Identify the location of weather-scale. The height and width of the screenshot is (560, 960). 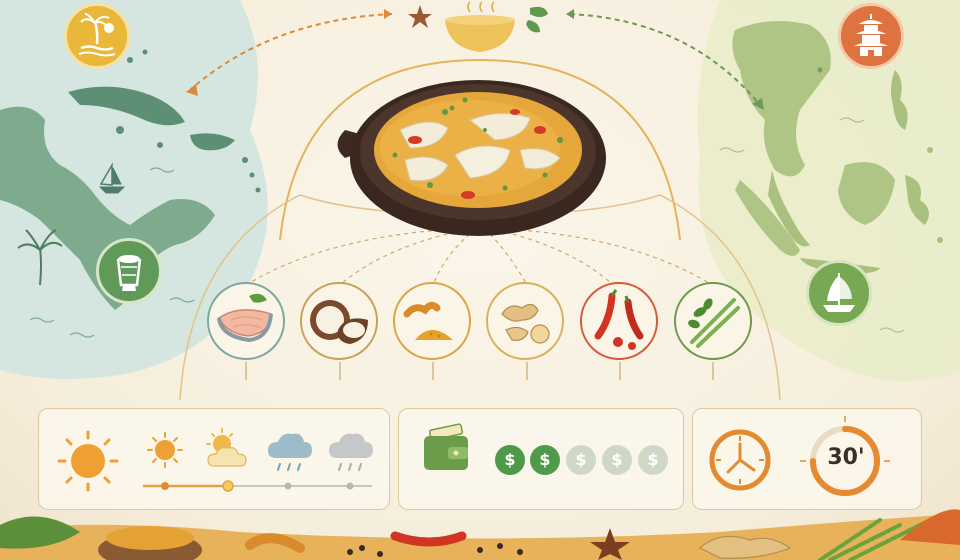
(257, 486).